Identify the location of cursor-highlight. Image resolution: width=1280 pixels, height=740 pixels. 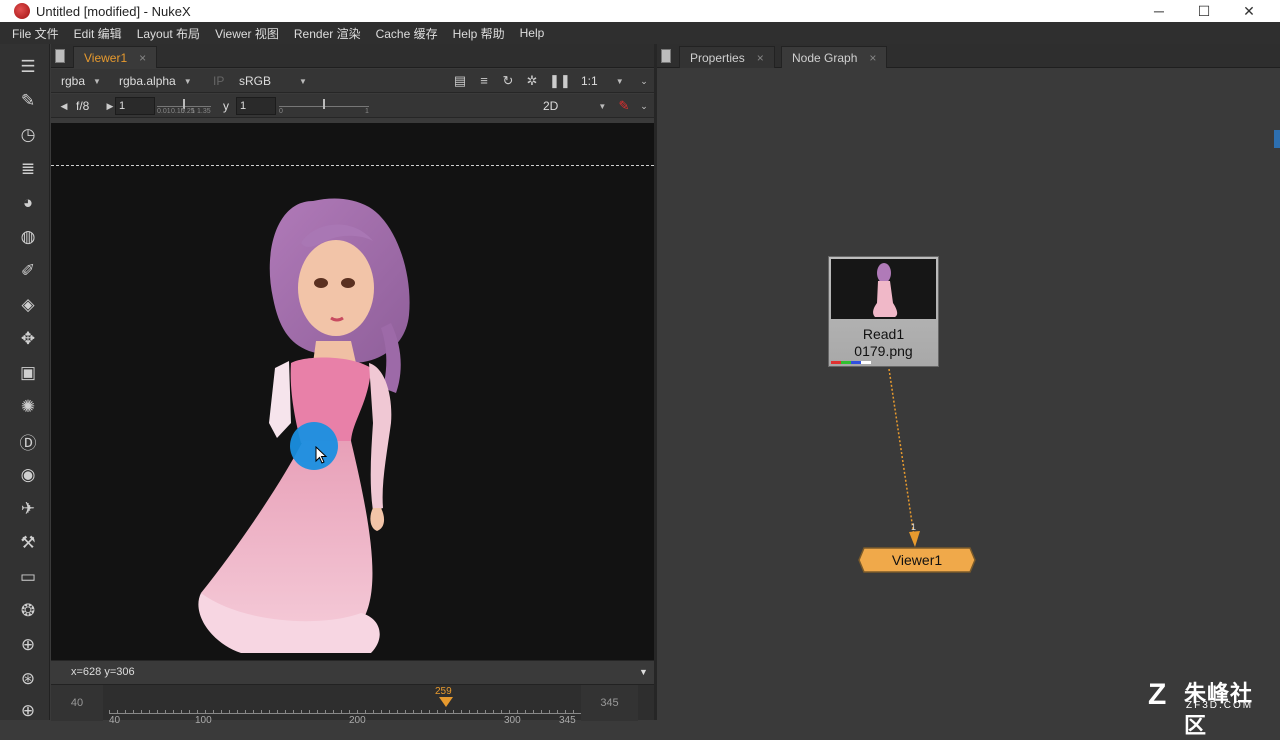
(314, 446).